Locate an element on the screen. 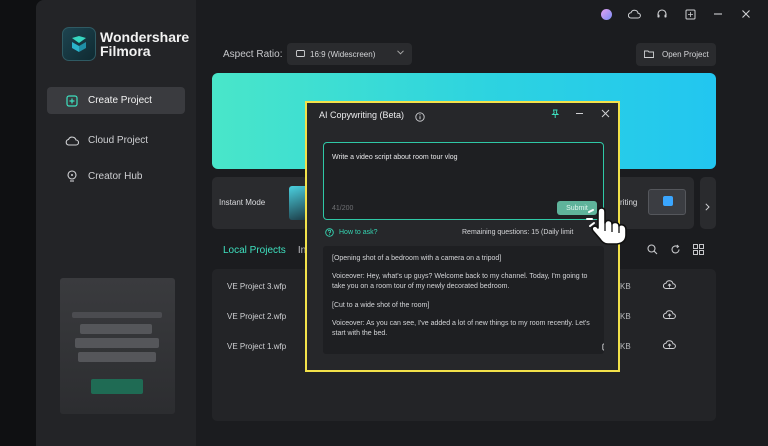 Image resolution: width=768 pixels, height=446 pixels. sidebar-item-label: Cloud Project is located at coordinates (118, 140).